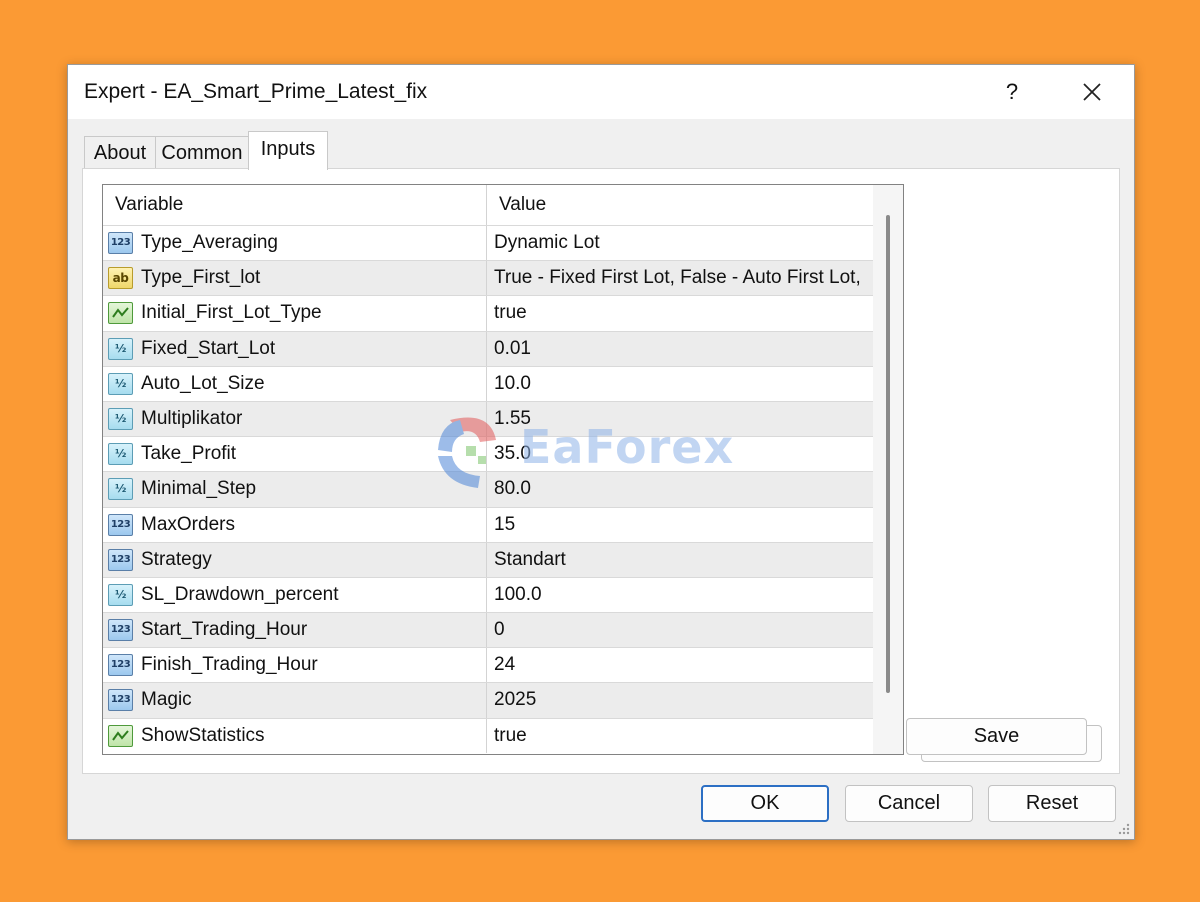 This screenshot has height=902, width=1200. I want to click on variable-cell: 123 MaxOrders, so click(295, 524).